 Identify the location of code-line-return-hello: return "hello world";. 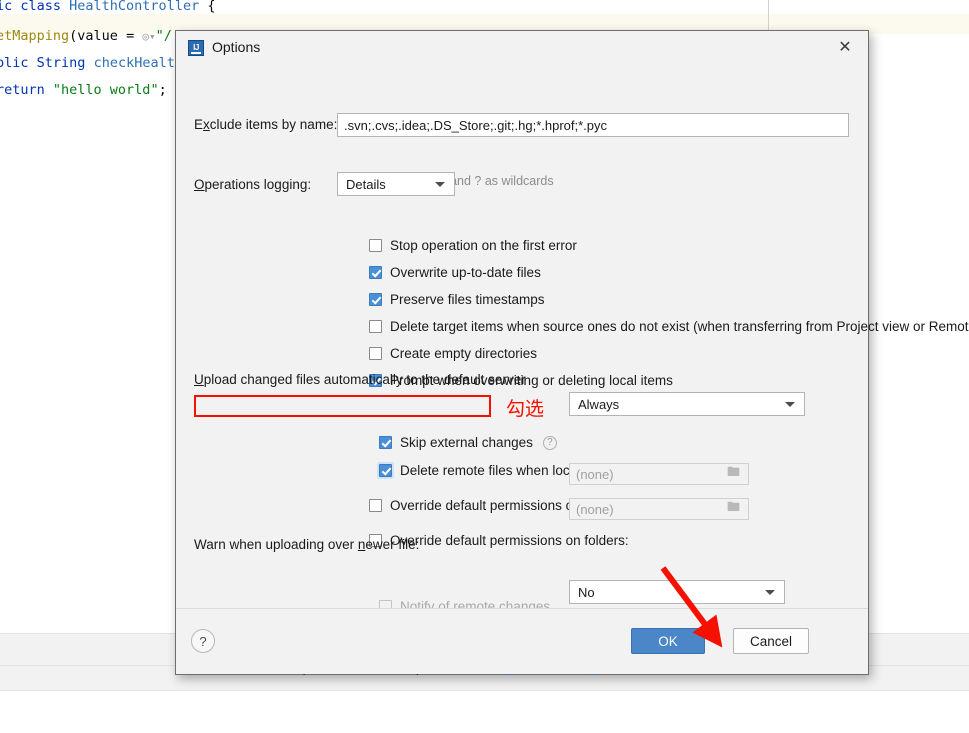
(83, 90).